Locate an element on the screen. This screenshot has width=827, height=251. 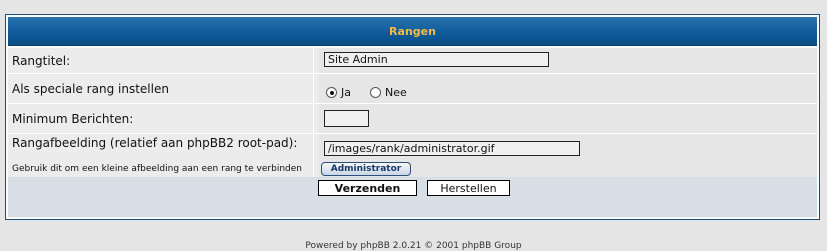
radio-nee is located at coordinates (375, 92).